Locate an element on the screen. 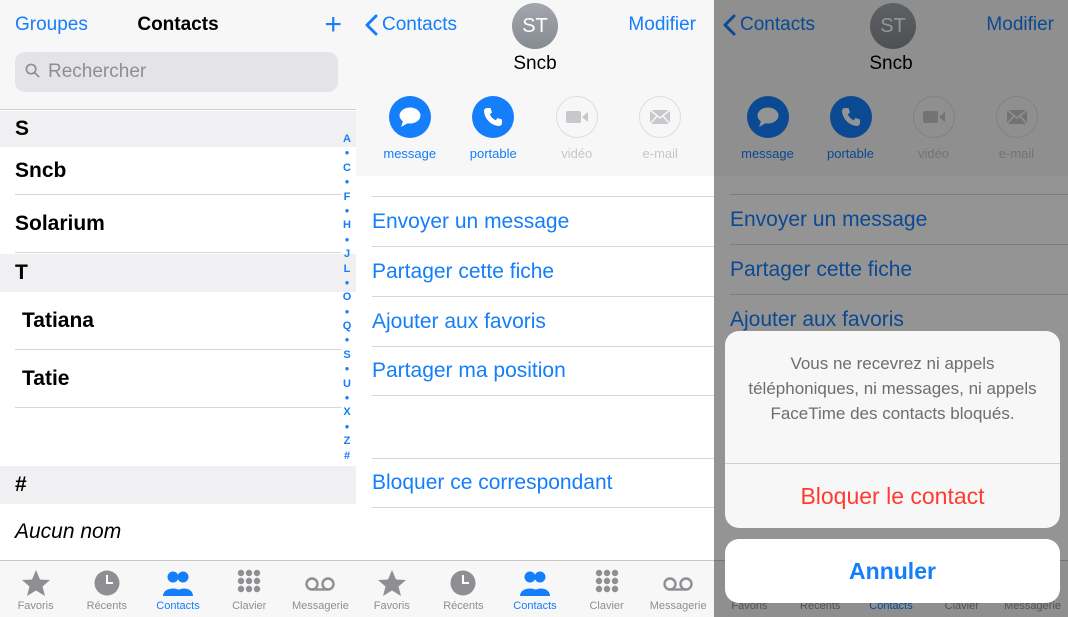 This screenshot has width=1068, height=617. back-button: Contacts is located at coordinates (410, 25).